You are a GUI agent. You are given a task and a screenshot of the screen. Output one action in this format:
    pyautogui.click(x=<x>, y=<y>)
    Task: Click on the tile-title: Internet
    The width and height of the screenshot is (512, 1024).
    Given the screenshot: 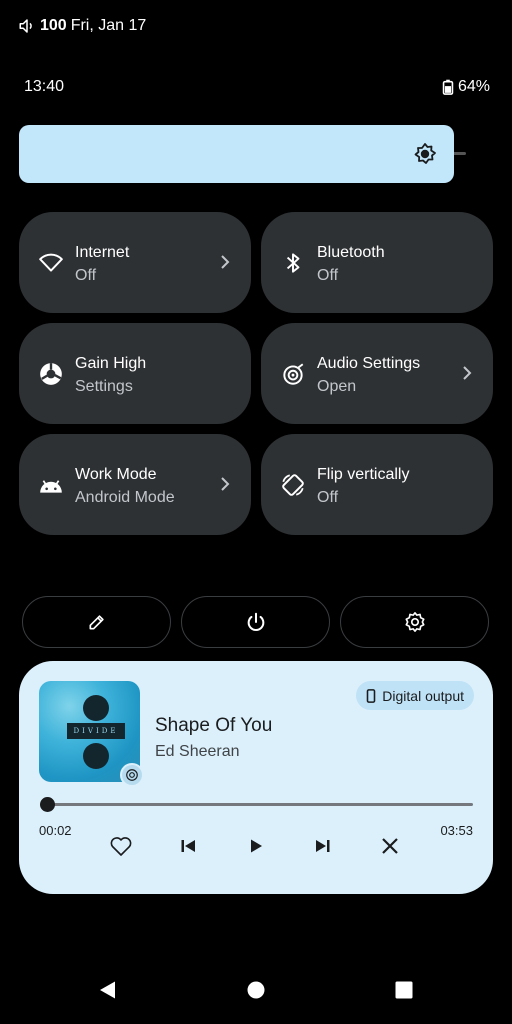 What is the action you would take?
    pyautogui.click(x=102, y=252)
    